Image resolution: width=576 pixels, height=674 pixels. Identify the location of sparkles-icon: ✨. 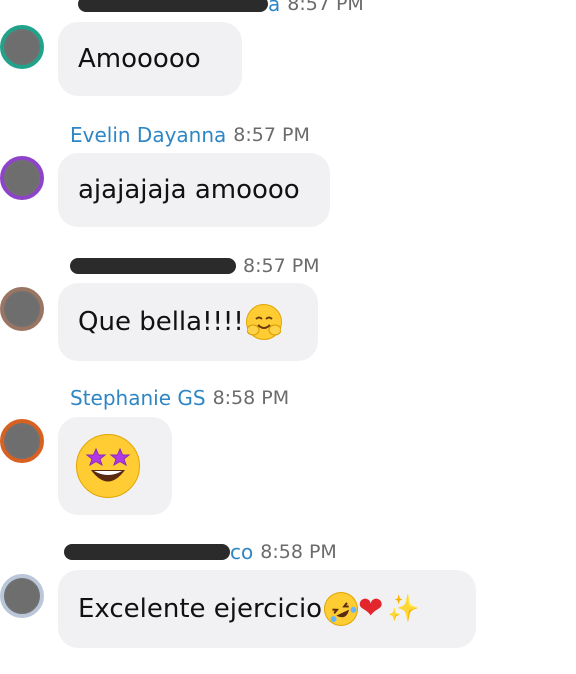
(403, 609).